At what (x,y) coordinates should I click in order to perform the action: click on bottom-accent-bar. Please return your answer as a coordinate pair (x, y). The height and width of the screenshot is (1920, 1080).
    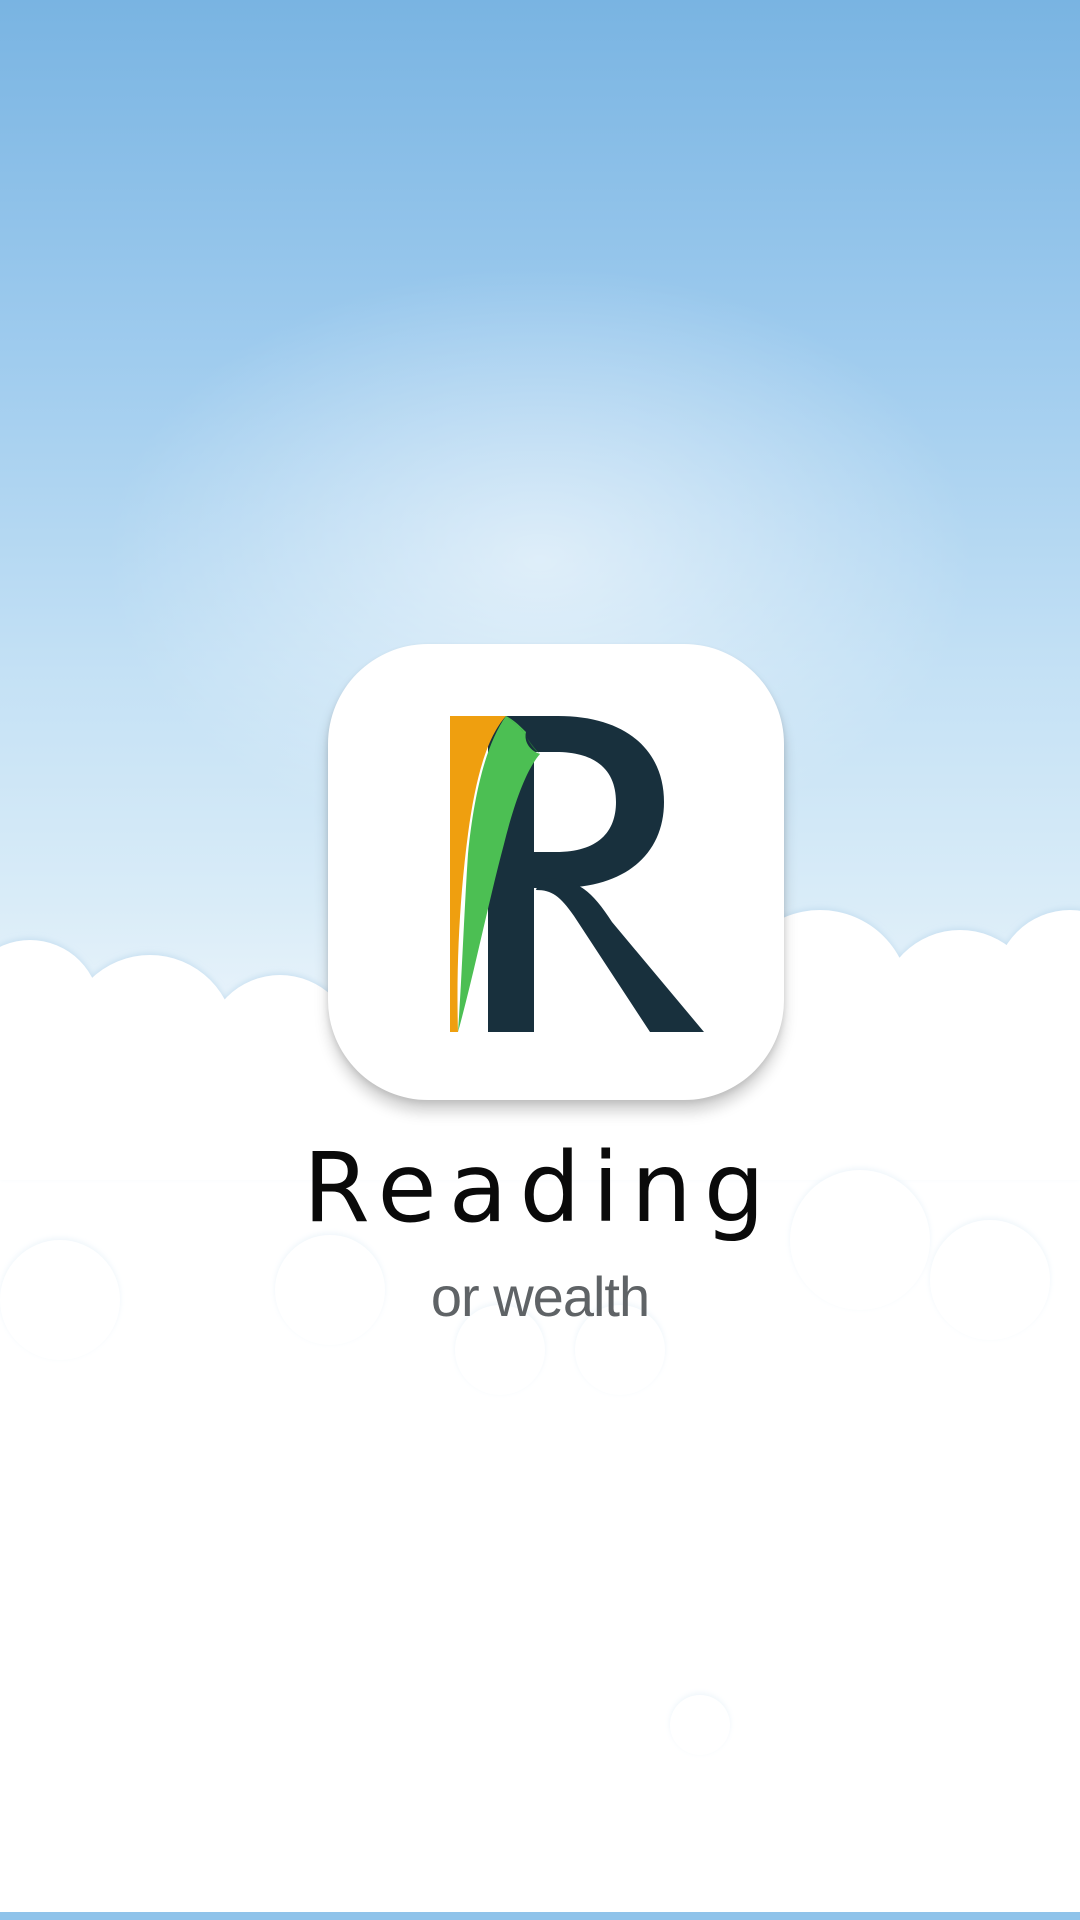
    Looking at the image, I should click on (540, 1916).